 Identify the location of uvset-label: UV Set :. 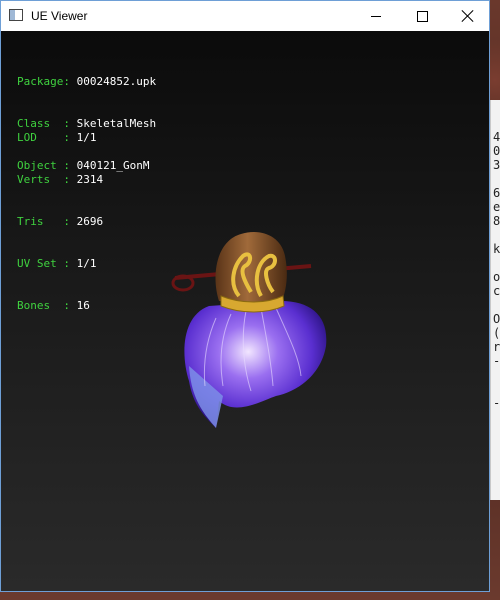
(43, 263).